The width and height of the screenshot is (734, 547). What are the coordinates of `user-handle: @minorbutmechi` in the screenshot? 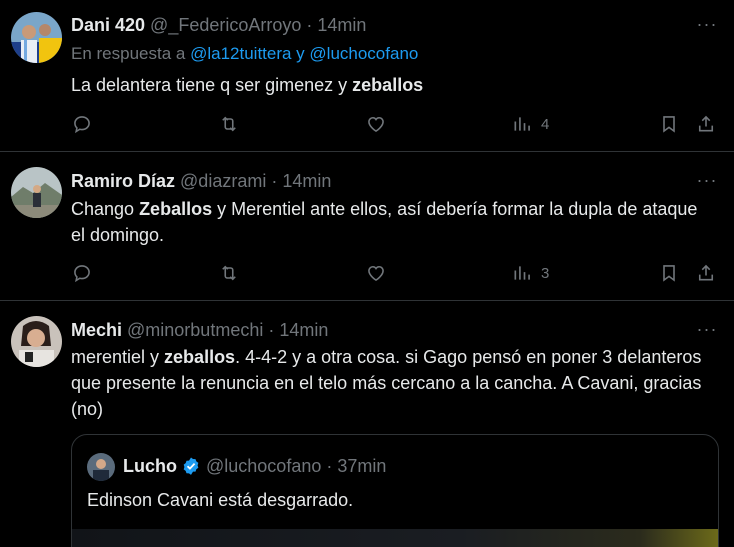 It's located at (195, 330).